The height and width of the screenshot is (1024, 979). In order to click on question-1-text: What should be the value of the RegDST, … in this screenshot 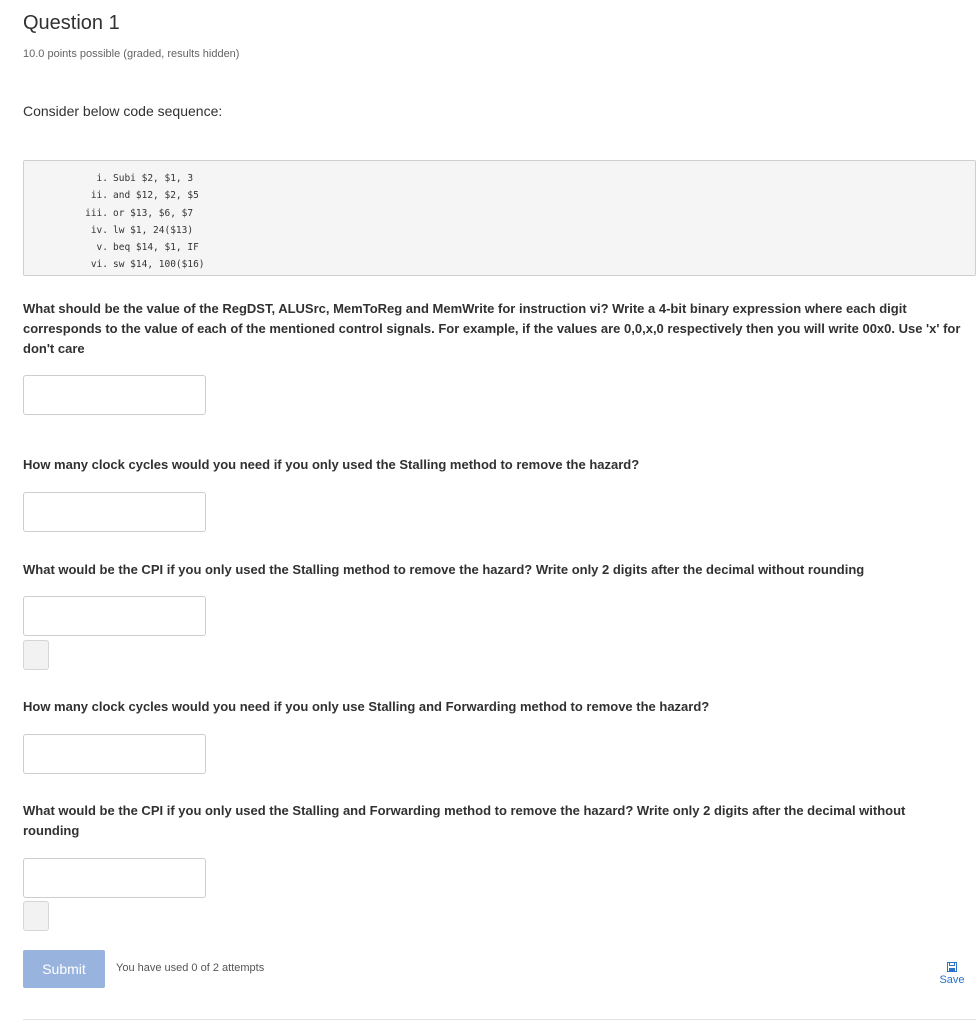, I will do `click(492, 328)`.